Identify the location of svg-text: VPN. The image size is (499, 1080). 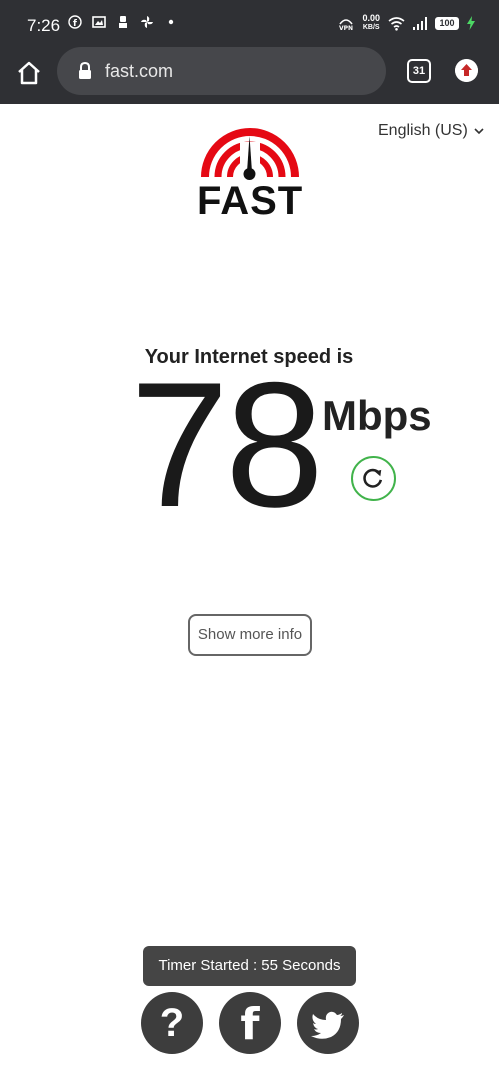
(346, 28).